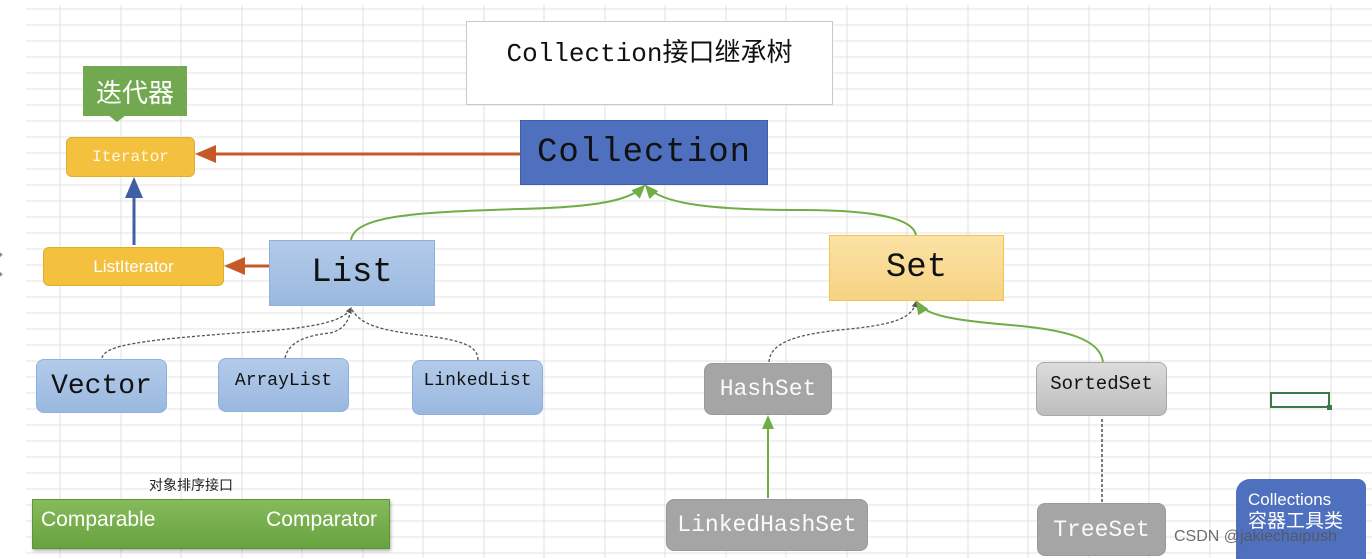 This screenshot has height=559, width=1372. I want to click on selected-cell, so click(1300, 400).